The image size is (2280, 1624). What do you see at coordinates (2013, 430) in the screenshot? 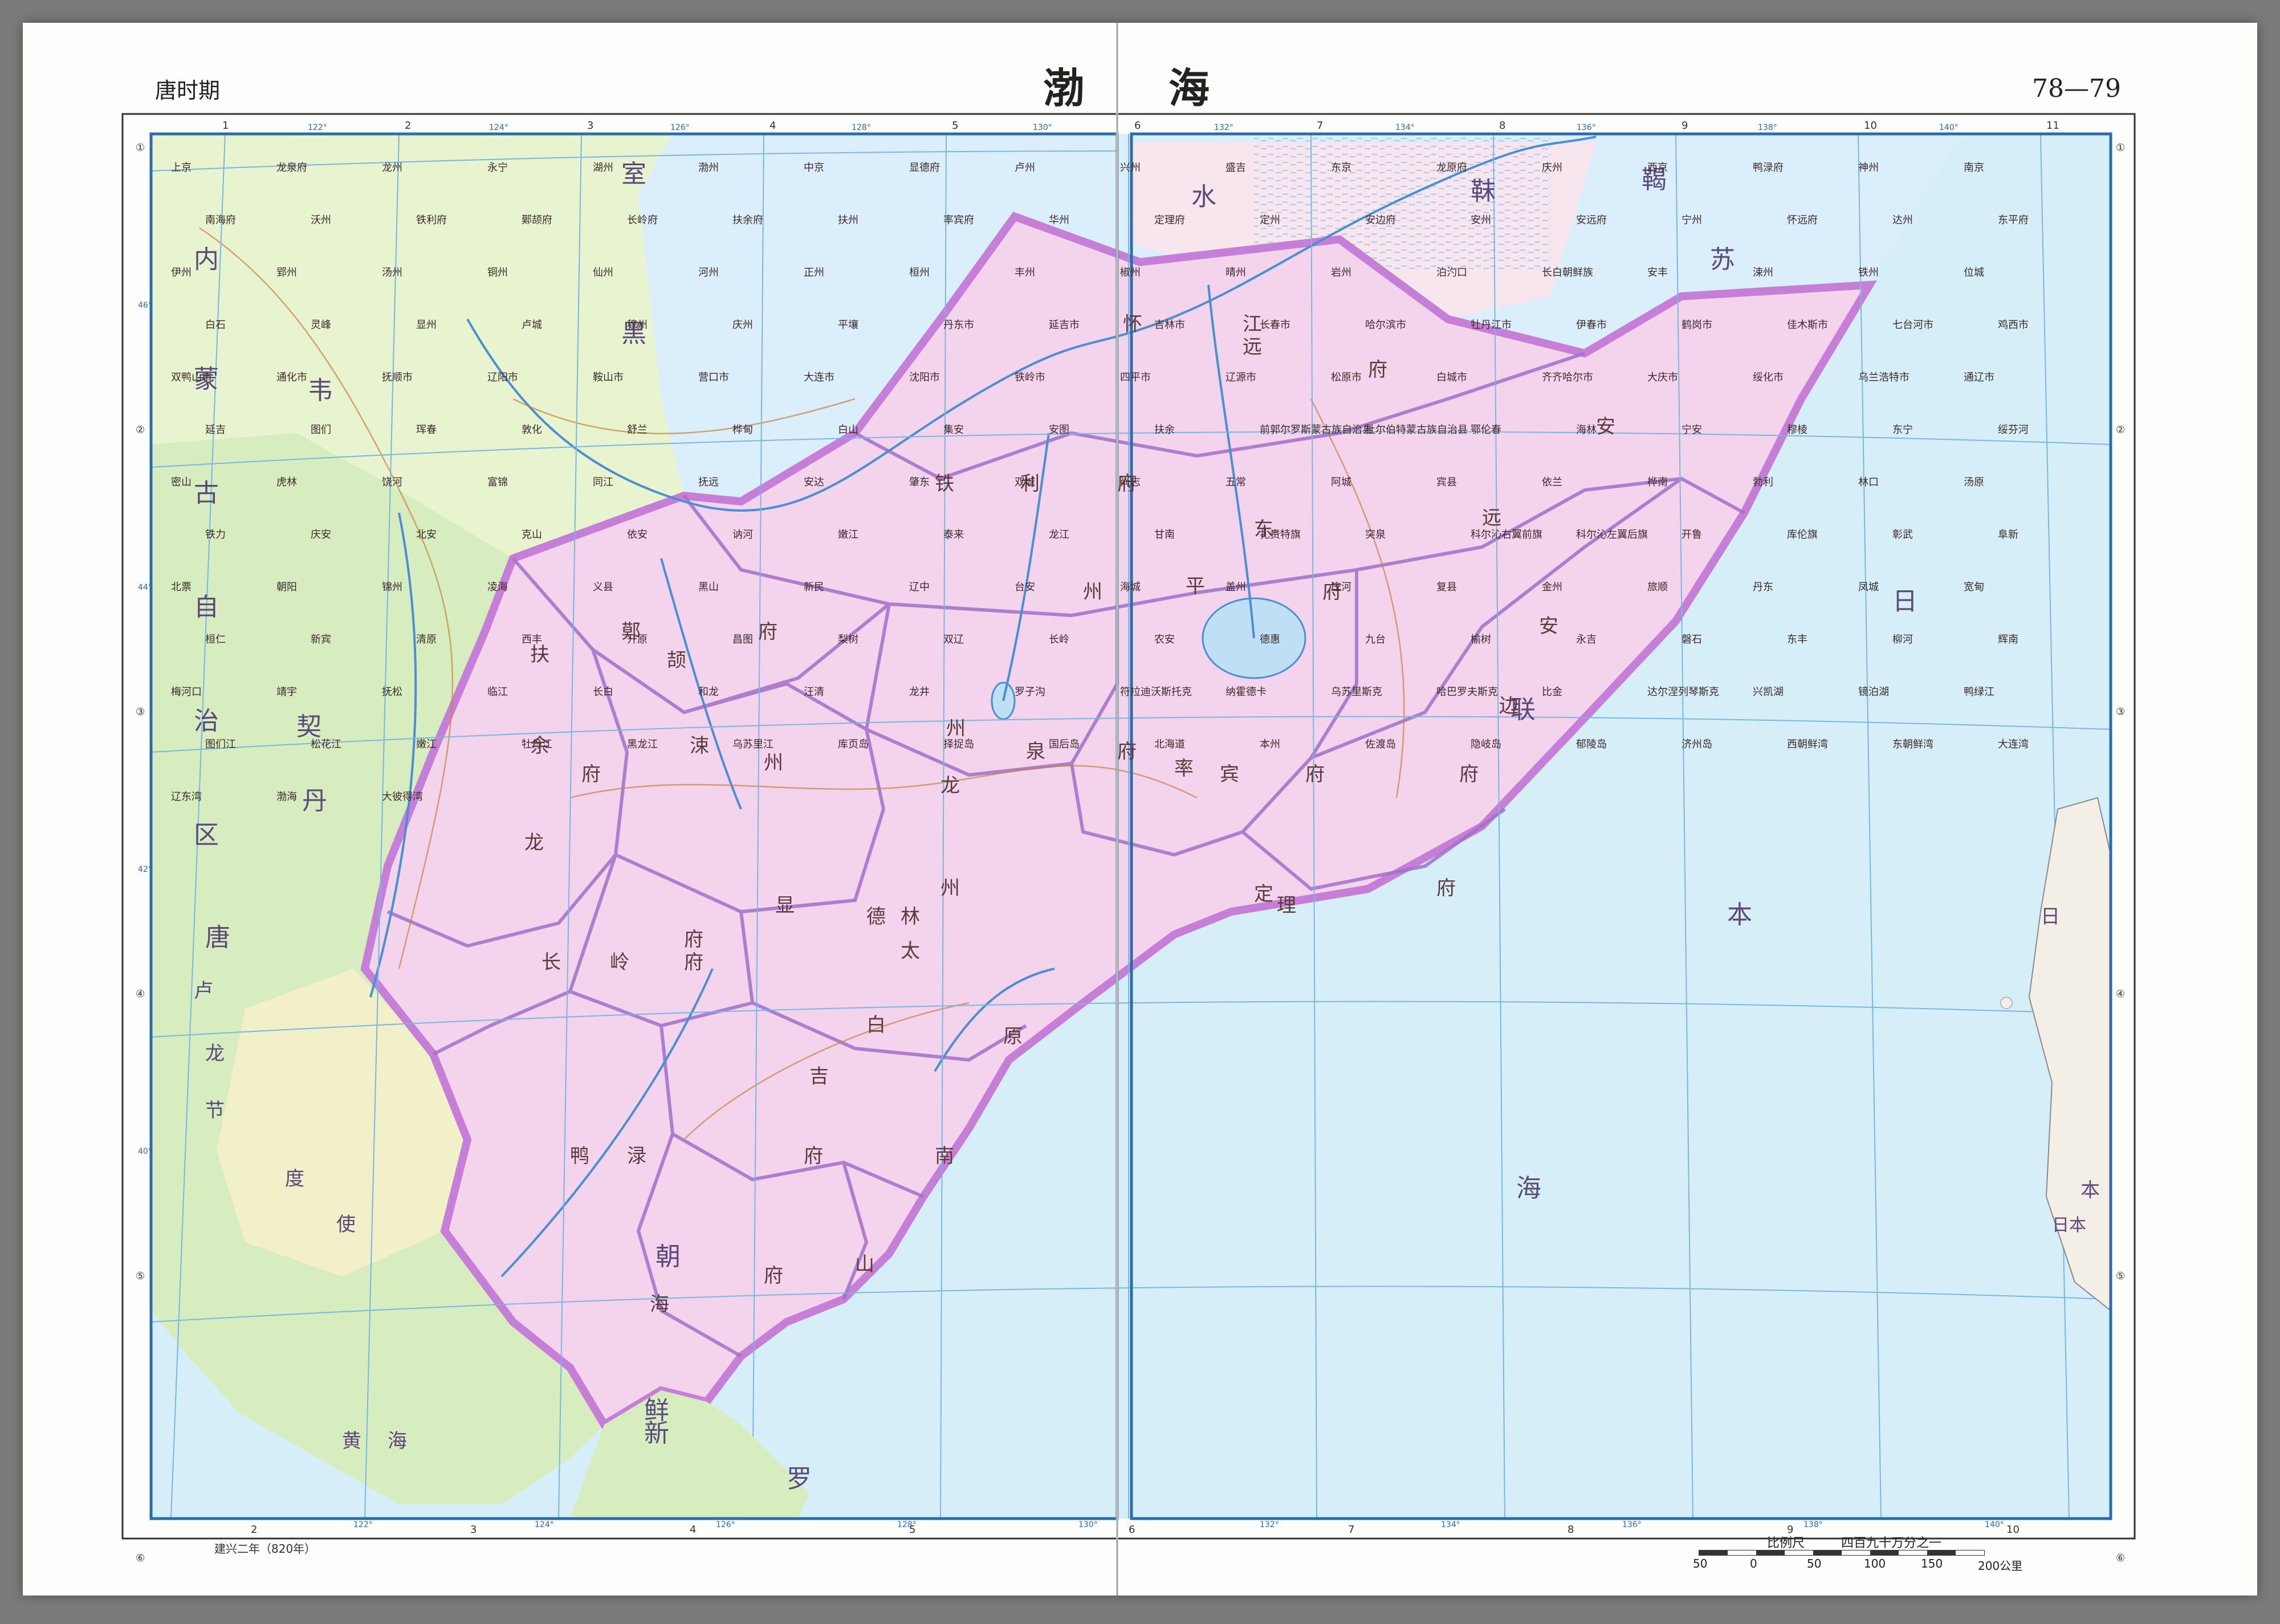
I see `place-name: 绥芬河` at bounding box center [2013, 430].